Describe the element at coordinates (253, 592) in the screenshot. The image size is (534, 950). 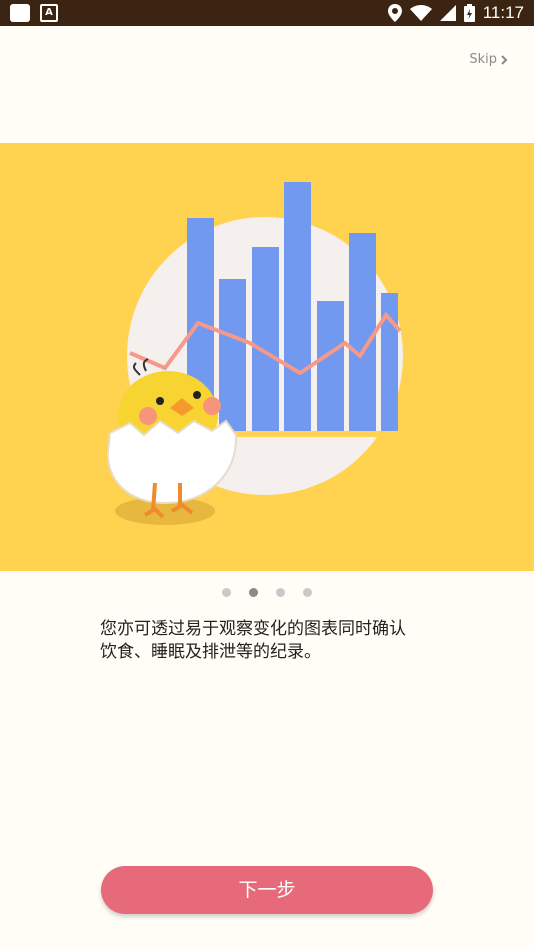
I see `page-dot-active` at that location.